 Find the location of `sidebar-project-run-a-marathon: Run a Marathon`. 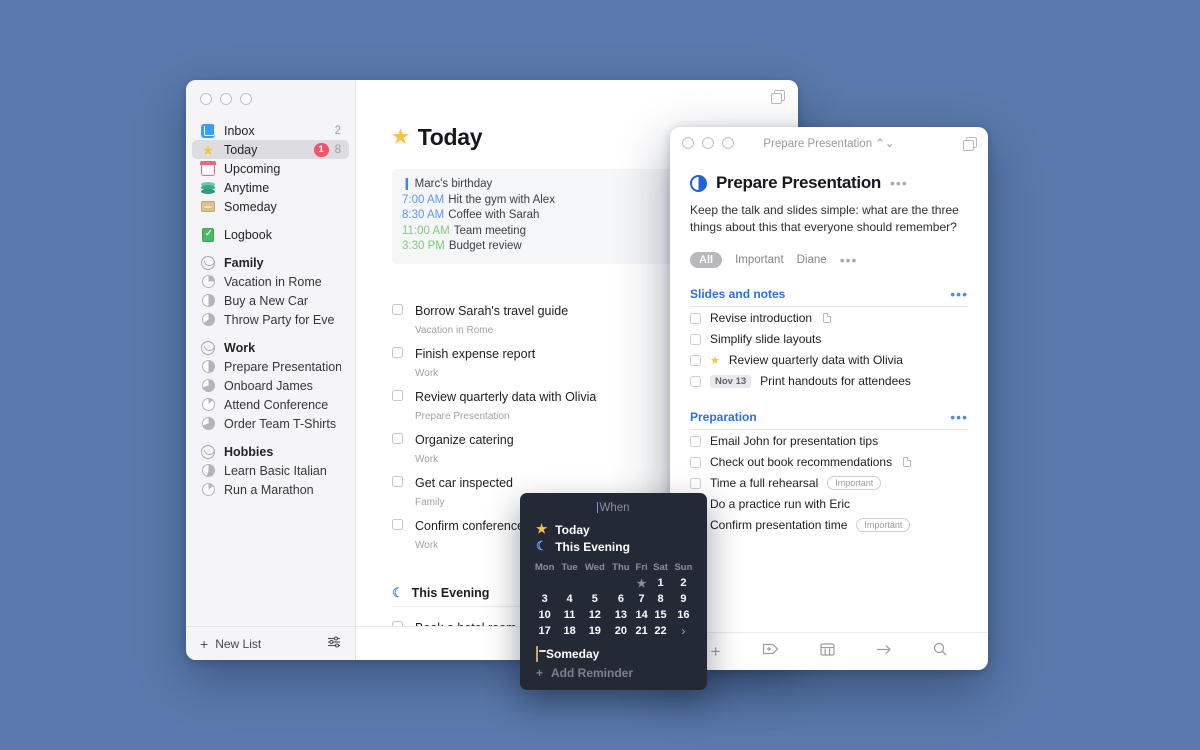

sidebar-project-run-a-marathon: Run a Marathon is located at coordinates (270, 489).